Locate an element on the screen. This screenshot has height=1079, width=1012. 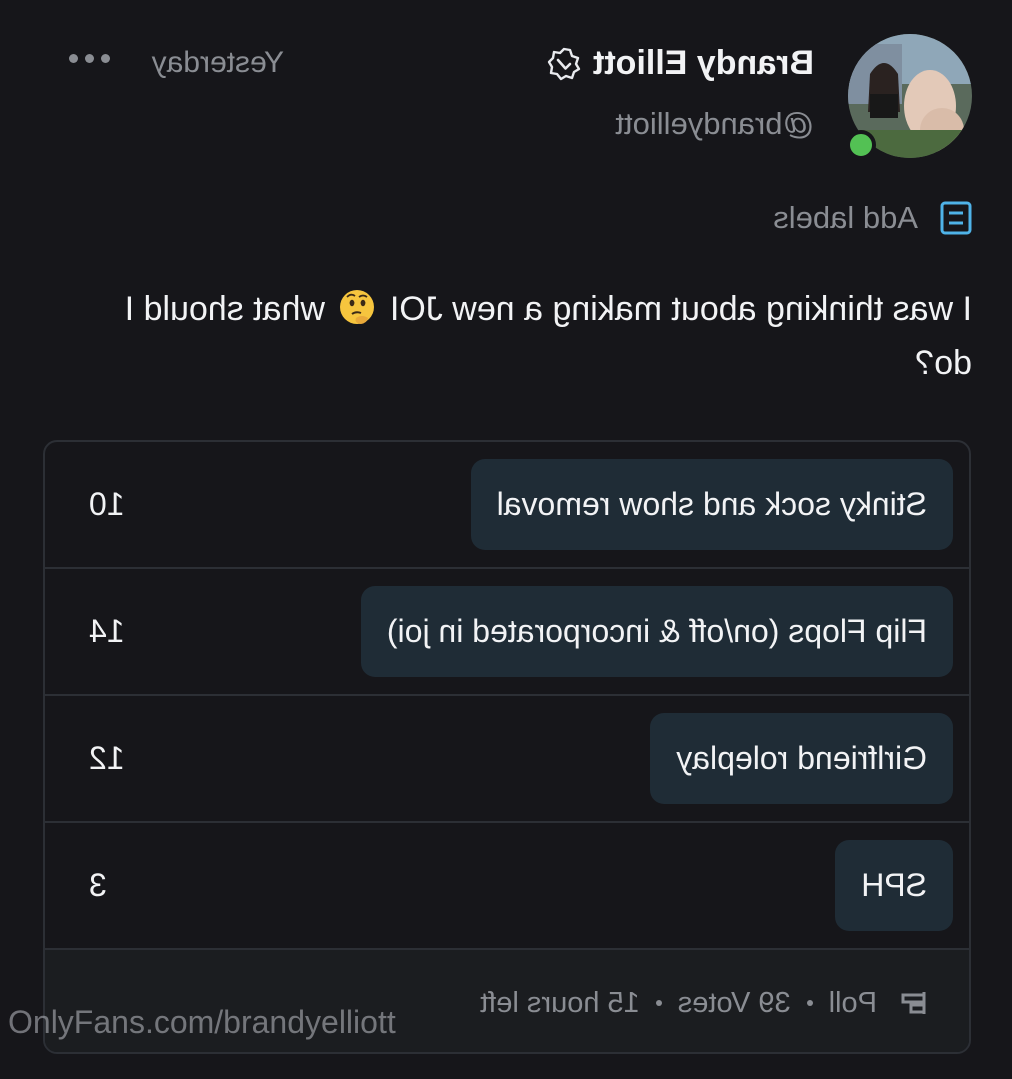
add-labels-button: Add labels is located at coordinates (872, 218).